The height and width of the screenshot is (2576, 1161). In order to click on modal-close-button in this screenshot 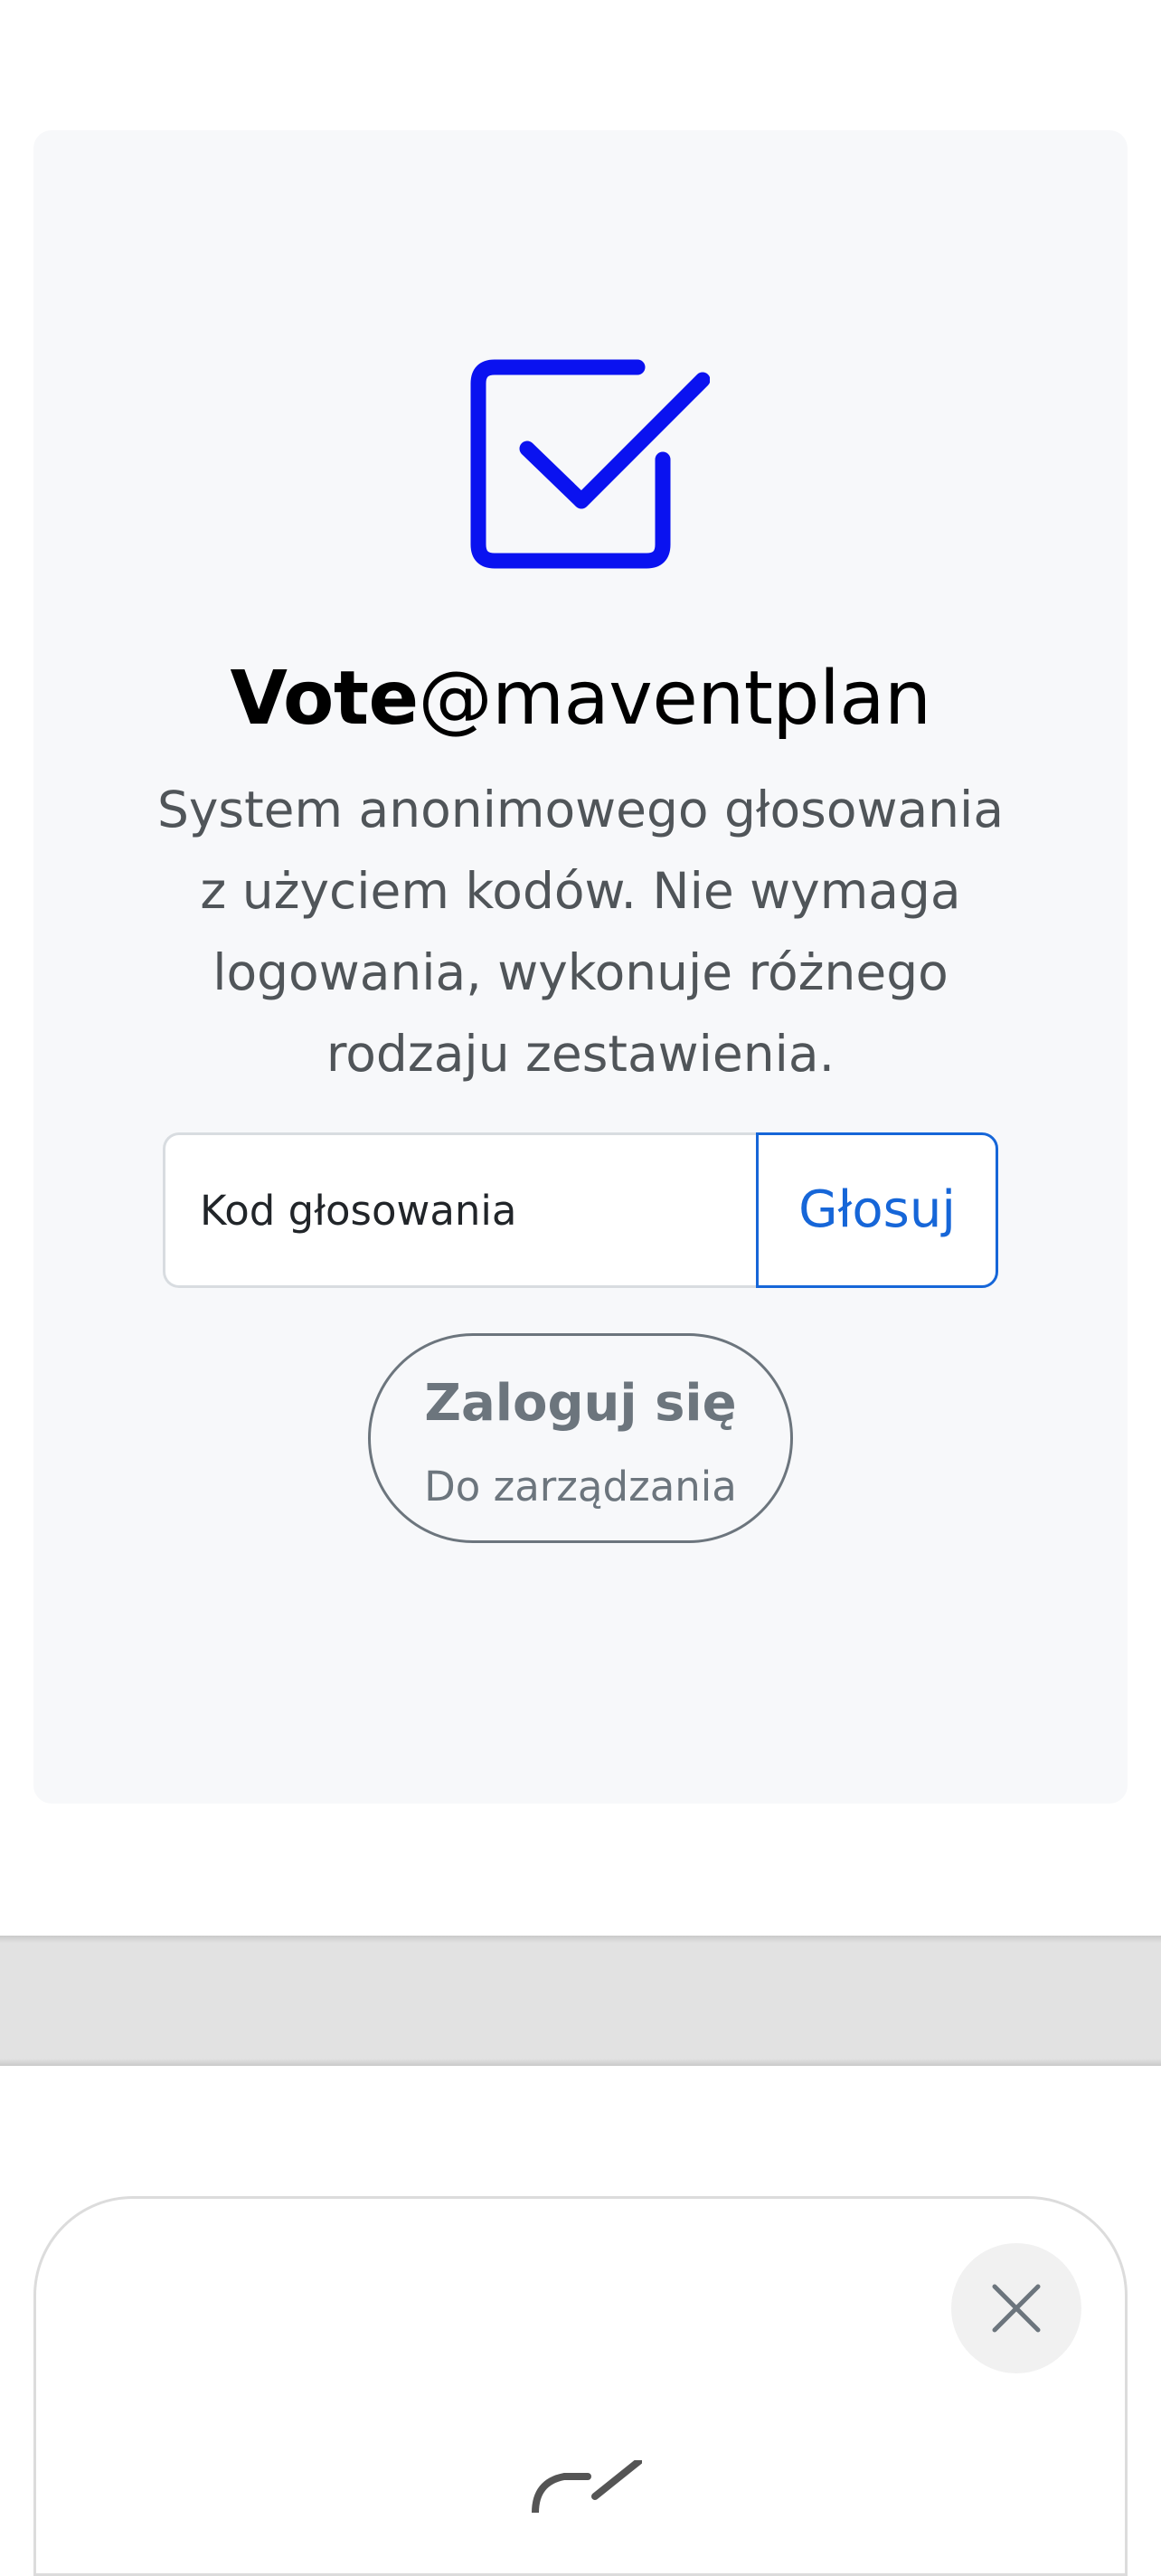, I will do `click(1016, 2308)`.